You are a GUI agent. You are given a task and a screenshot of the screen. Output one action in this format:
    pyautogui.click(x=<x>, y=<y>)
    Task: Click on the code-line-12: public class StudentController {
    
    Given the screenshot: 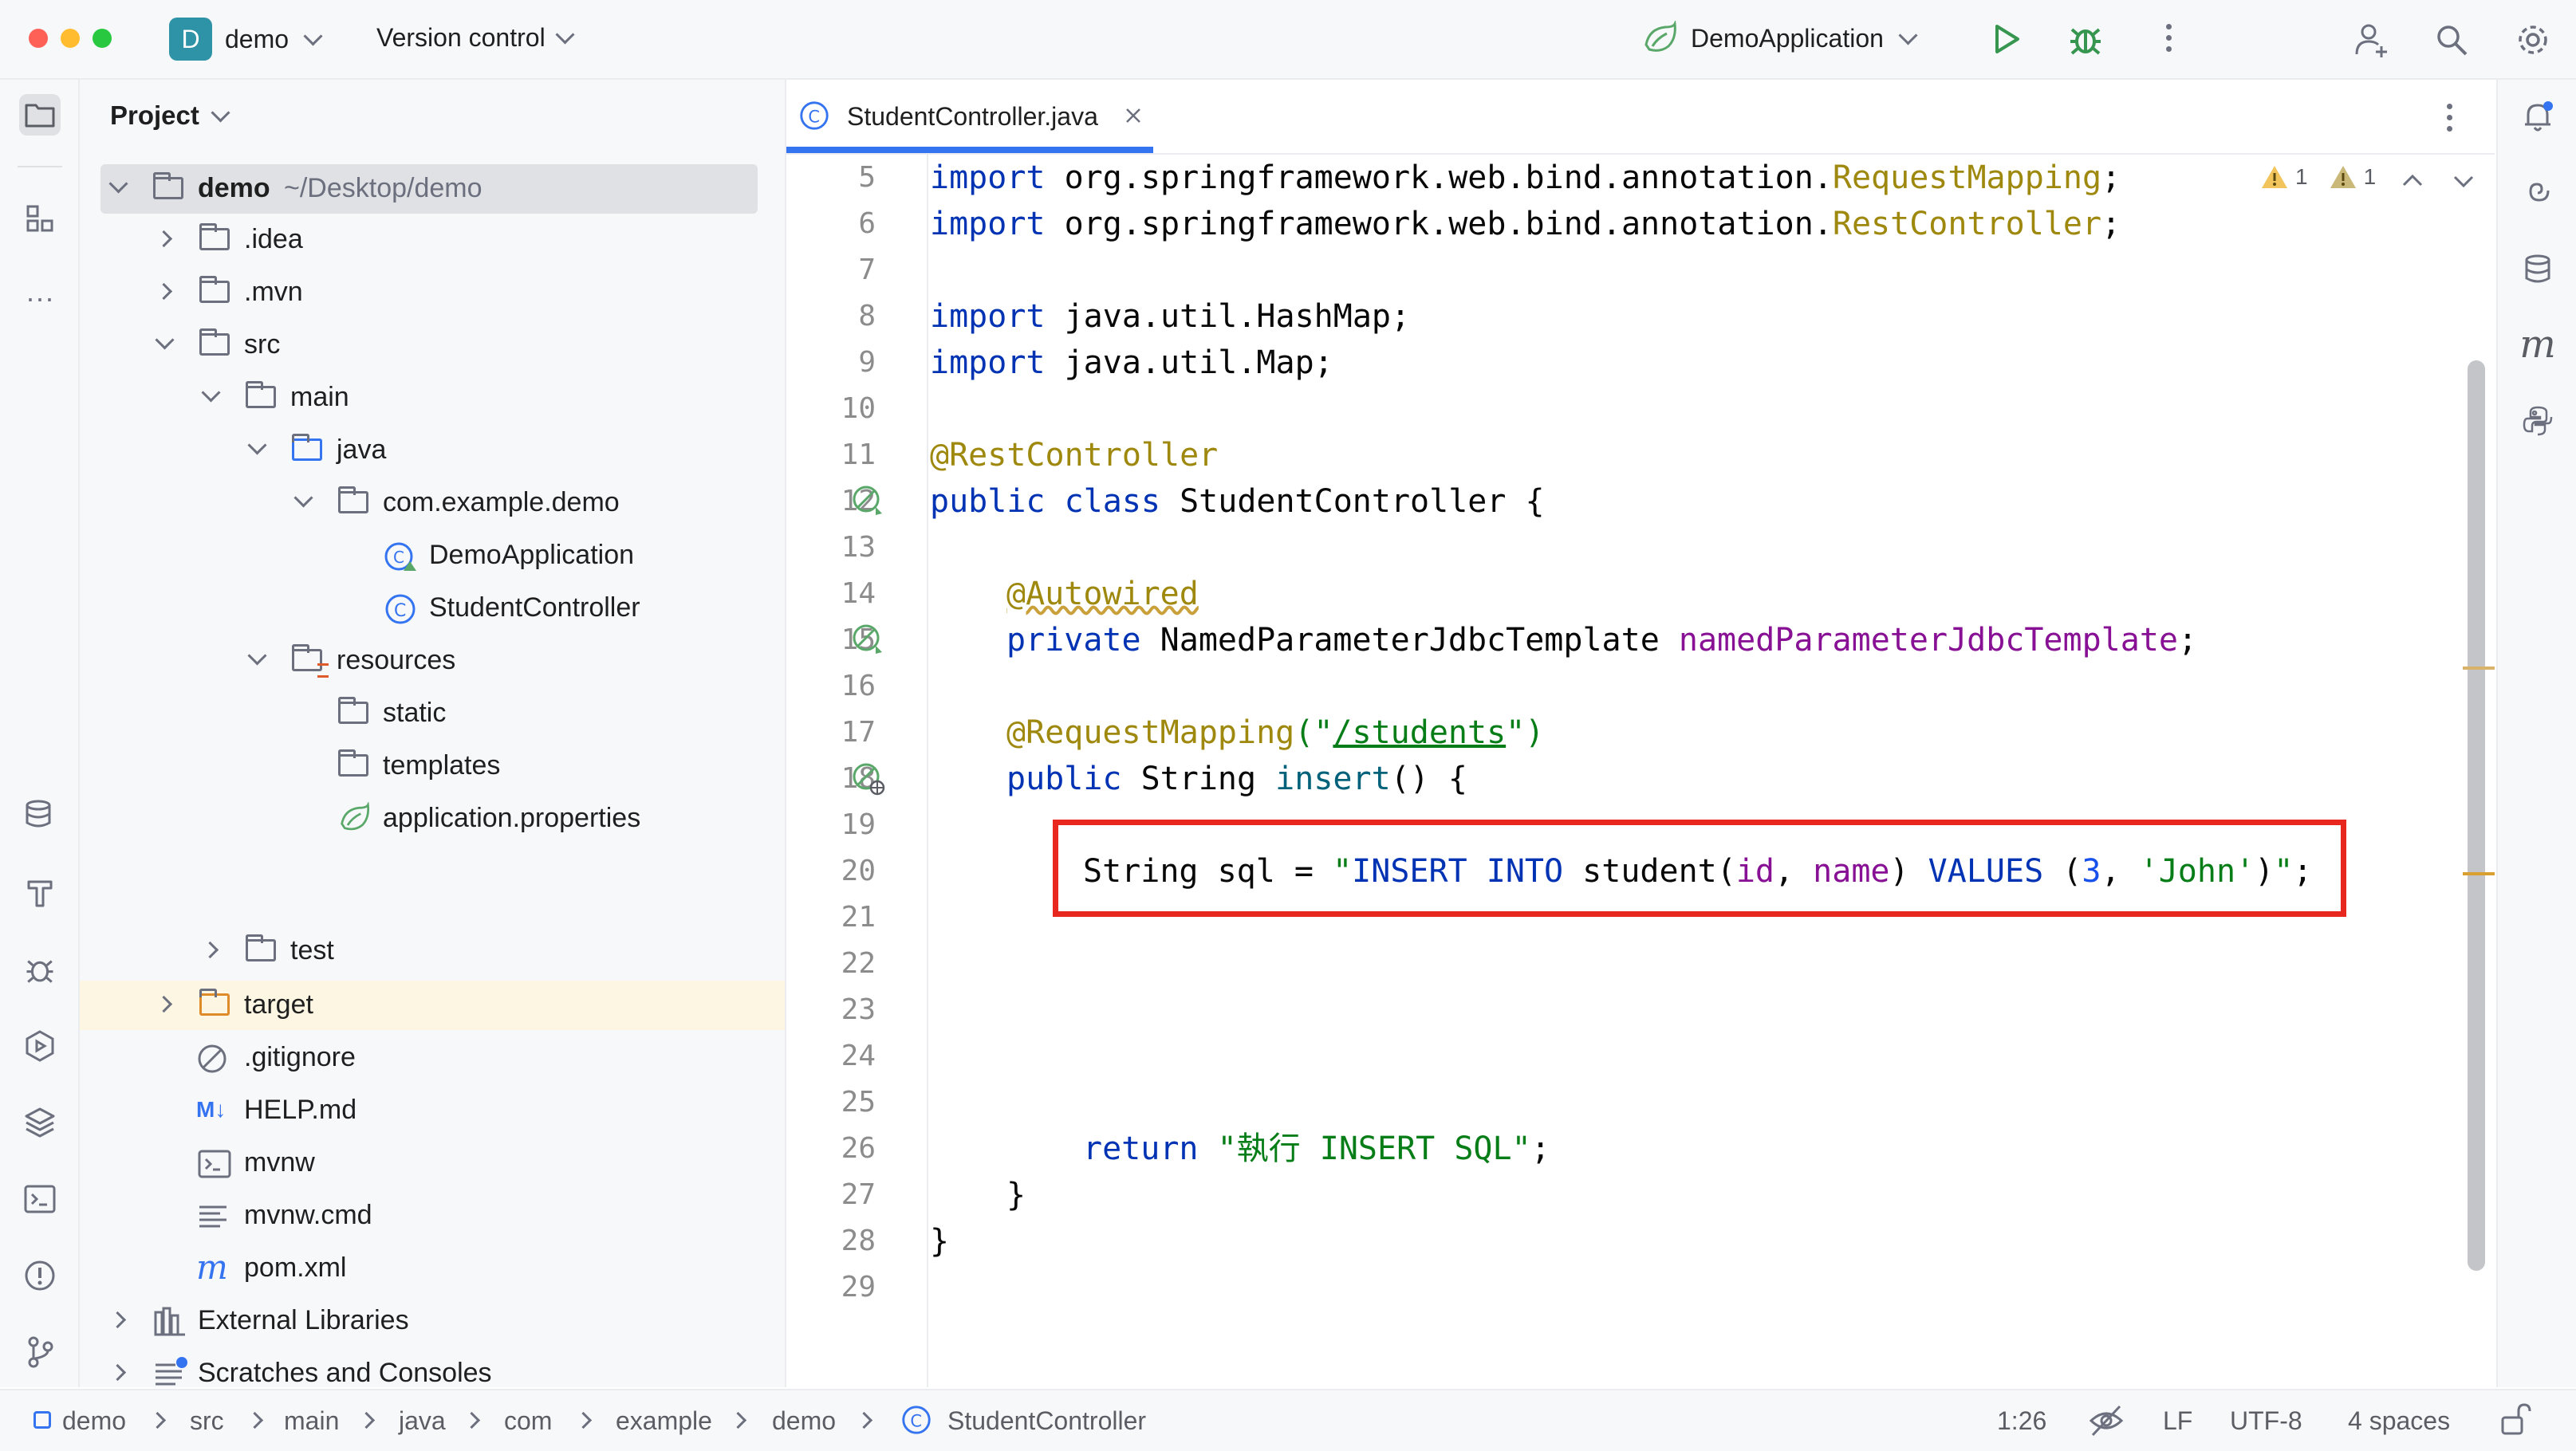 What is the action you would take?
    pyautogui.click(x=1237, y=501)
    